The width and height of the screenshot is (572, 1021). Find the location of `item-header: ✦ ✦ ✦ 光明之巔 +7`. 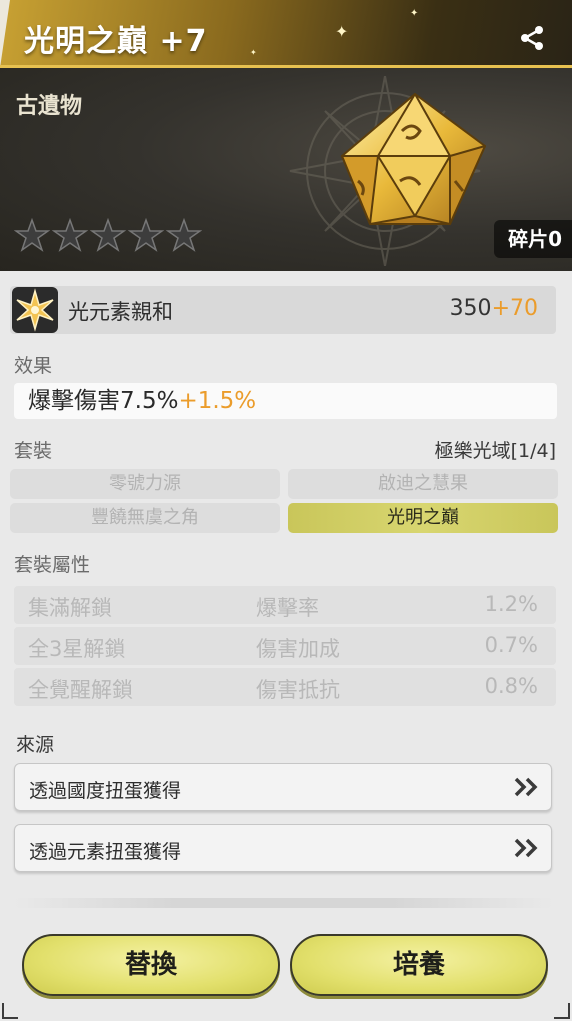

item-header: ✦ ✦ ✦ 光明之巔 +7 is located at coordinates (286, 34).